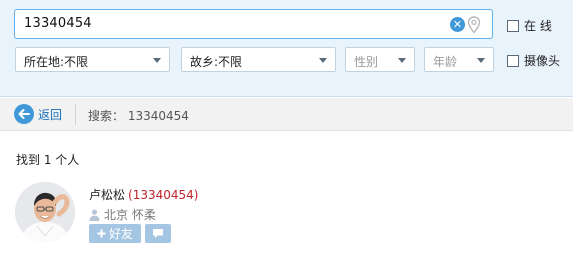 The width and height of the screenshot is (573, 272). Describe the element at coordinates (459, 59) in the screenshot. I see `age-select: 年龄` at that location.